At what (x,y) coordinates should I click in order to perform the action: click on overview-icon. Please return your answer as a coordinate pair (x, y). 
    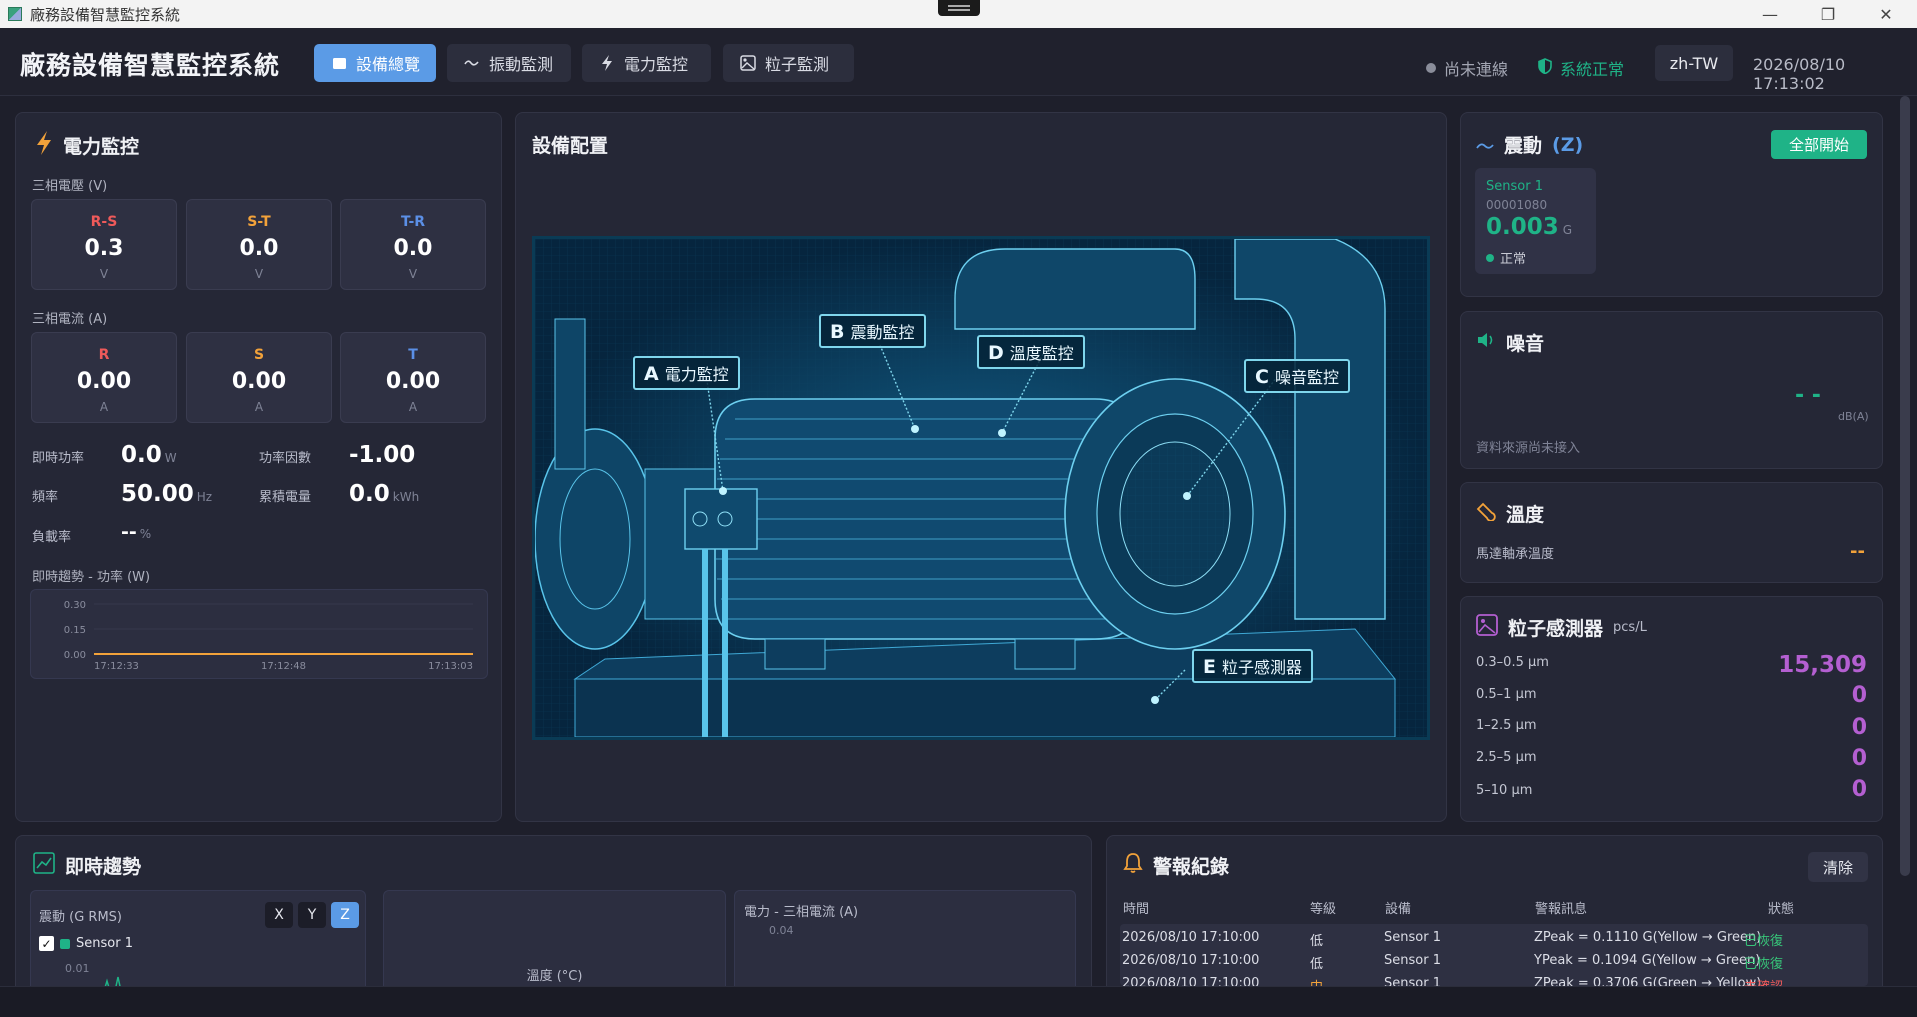
    Looking at the image, I should click on (339, 63).